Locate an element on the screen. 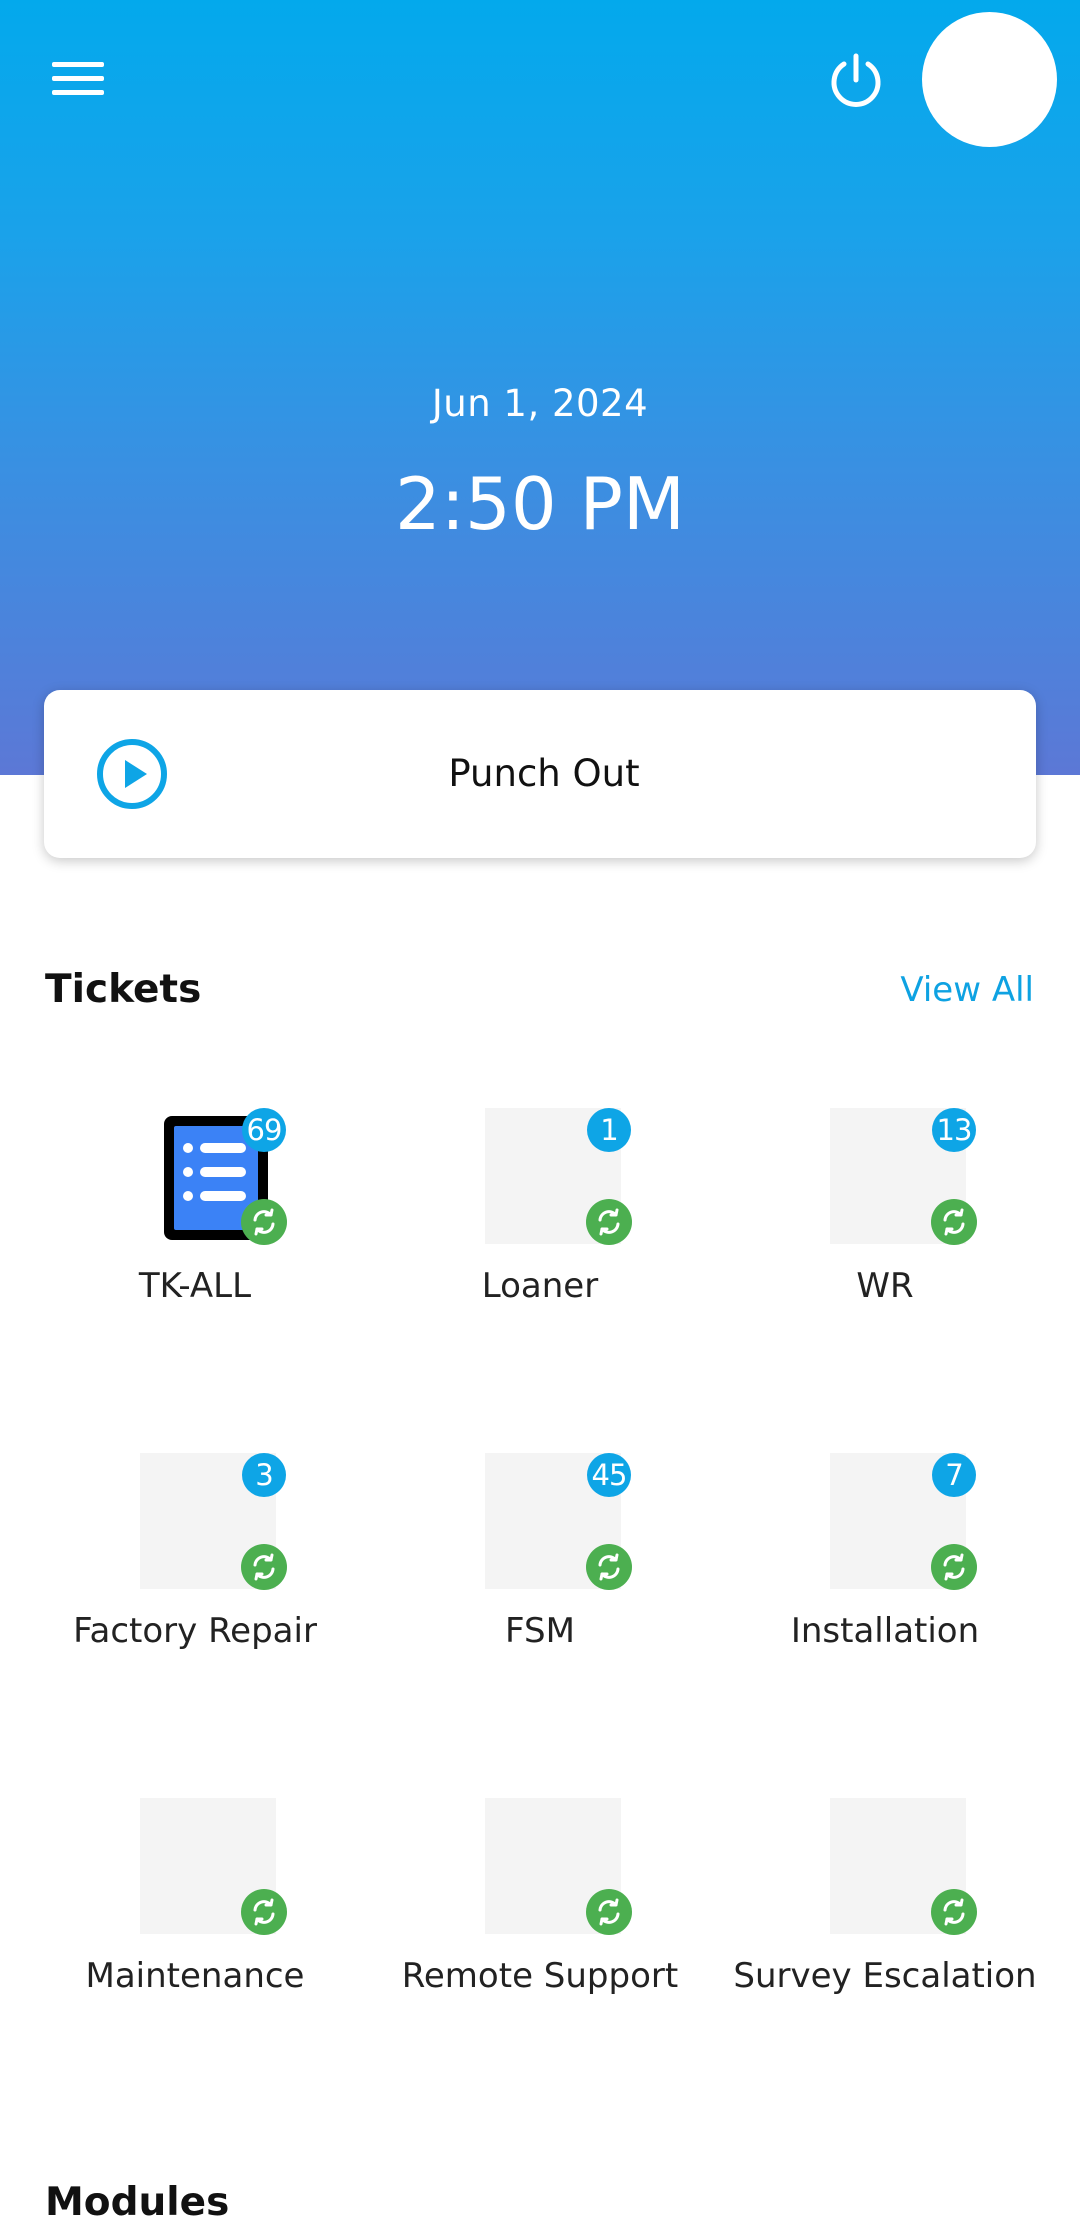 The width and height of the screenshot is (1080, 2225). power-icon is located at coordinates (856, 80).